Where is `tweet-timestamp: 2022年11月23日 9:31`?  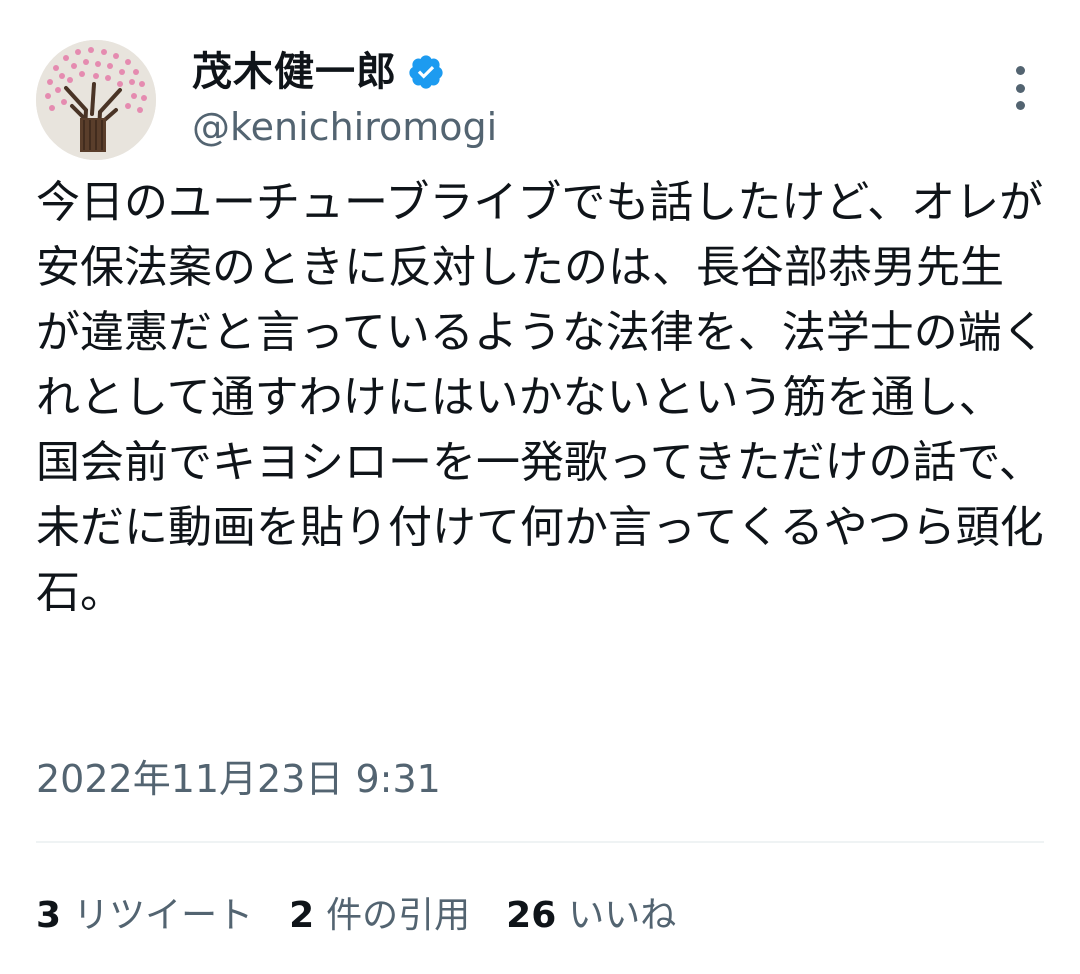
tweet-timestamp: 2022年11月23日 9:31 is located at coordinates (238, 779).